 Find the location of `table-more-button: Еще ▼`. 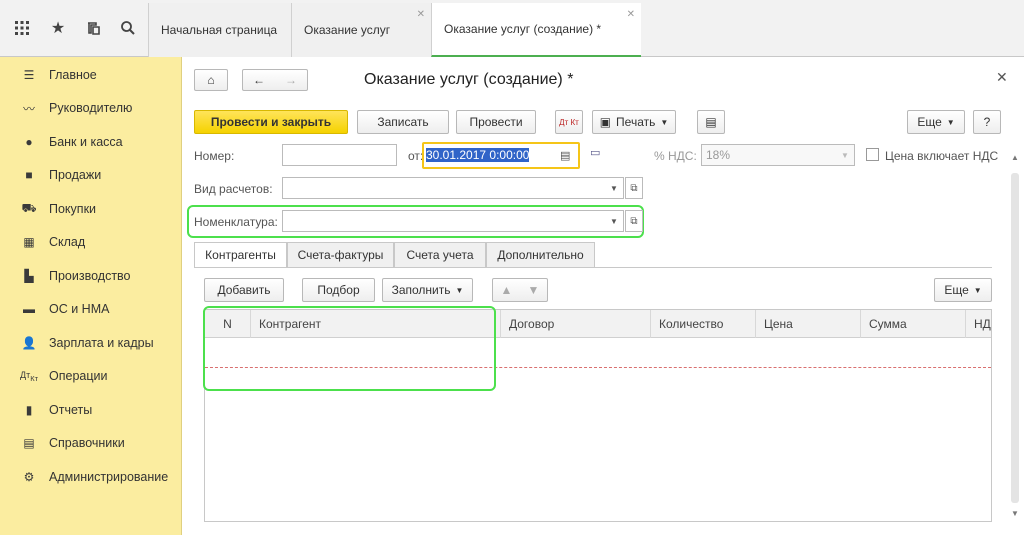

table-more-button: Еще ▼ is located at coordinates (963, 290).